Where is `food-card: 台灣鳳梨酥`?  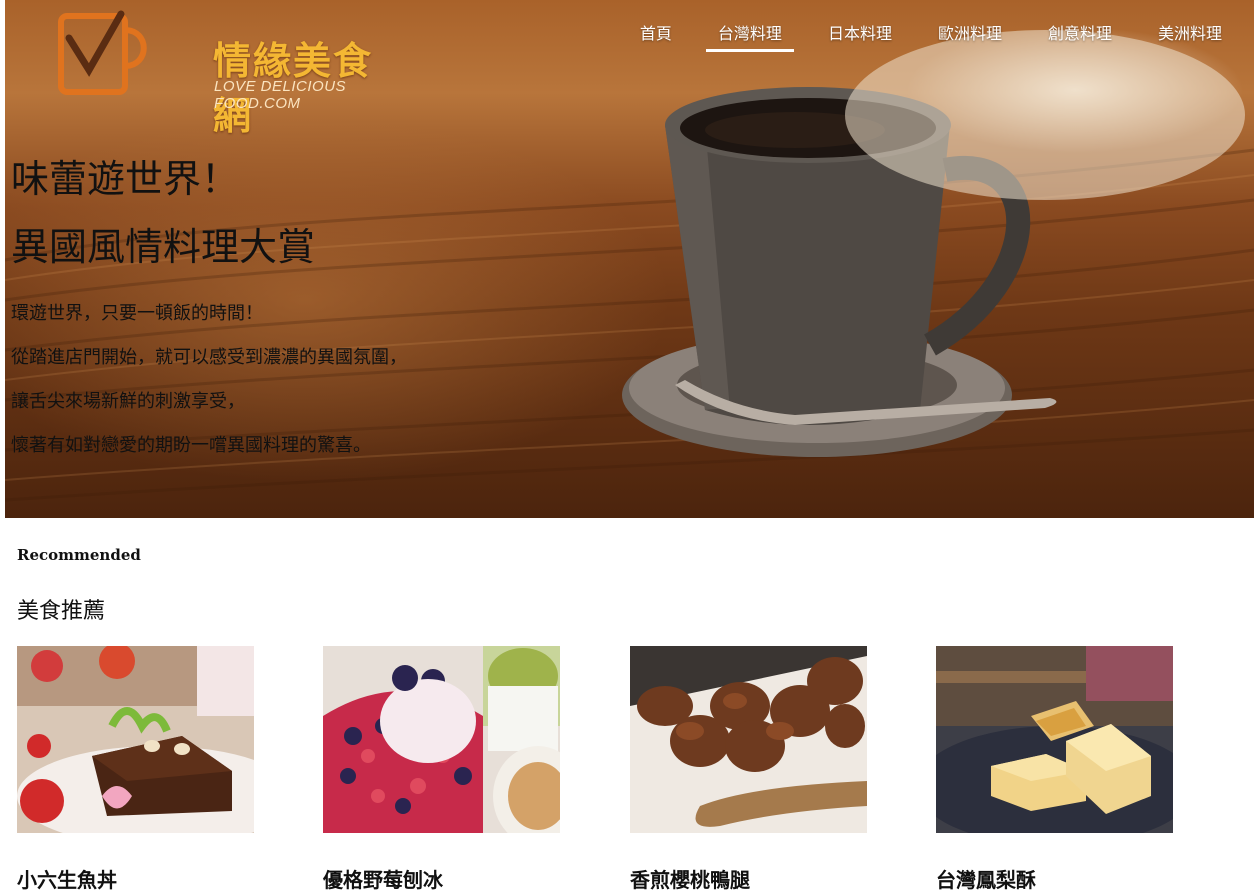 food-card: 台灣鳳梨酥 is located at coordinates (1054, 769).